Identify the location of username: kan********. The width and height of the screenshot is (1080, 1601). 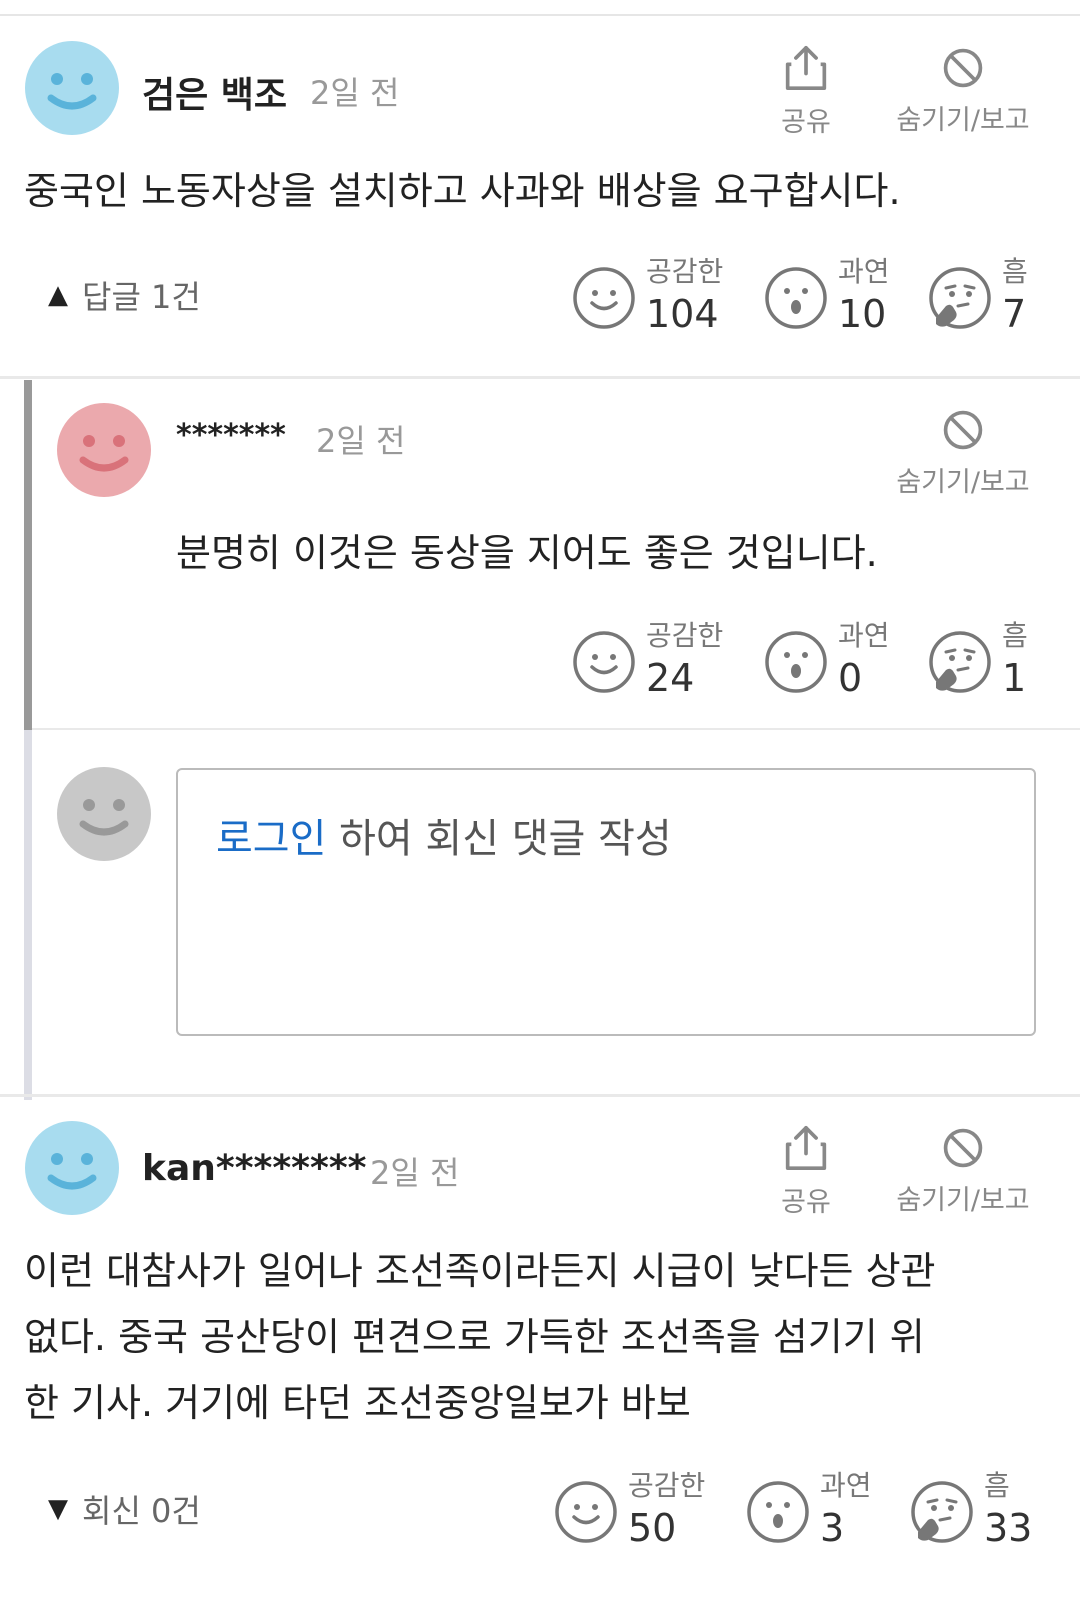
(254, 1168).